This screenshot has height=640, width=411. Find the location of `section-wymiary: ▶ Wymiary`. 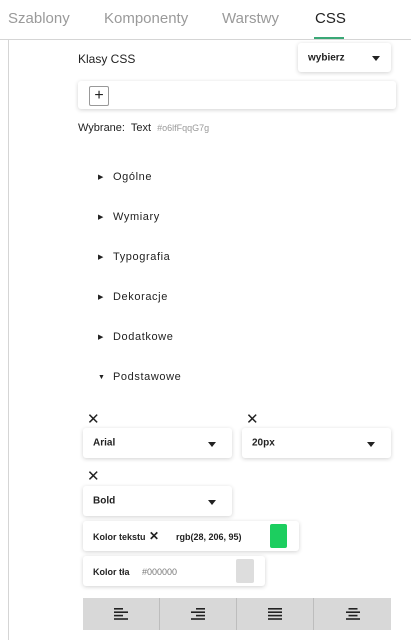

section-wymiary: ▶ Wymiary is located at coordinates (129, 217).